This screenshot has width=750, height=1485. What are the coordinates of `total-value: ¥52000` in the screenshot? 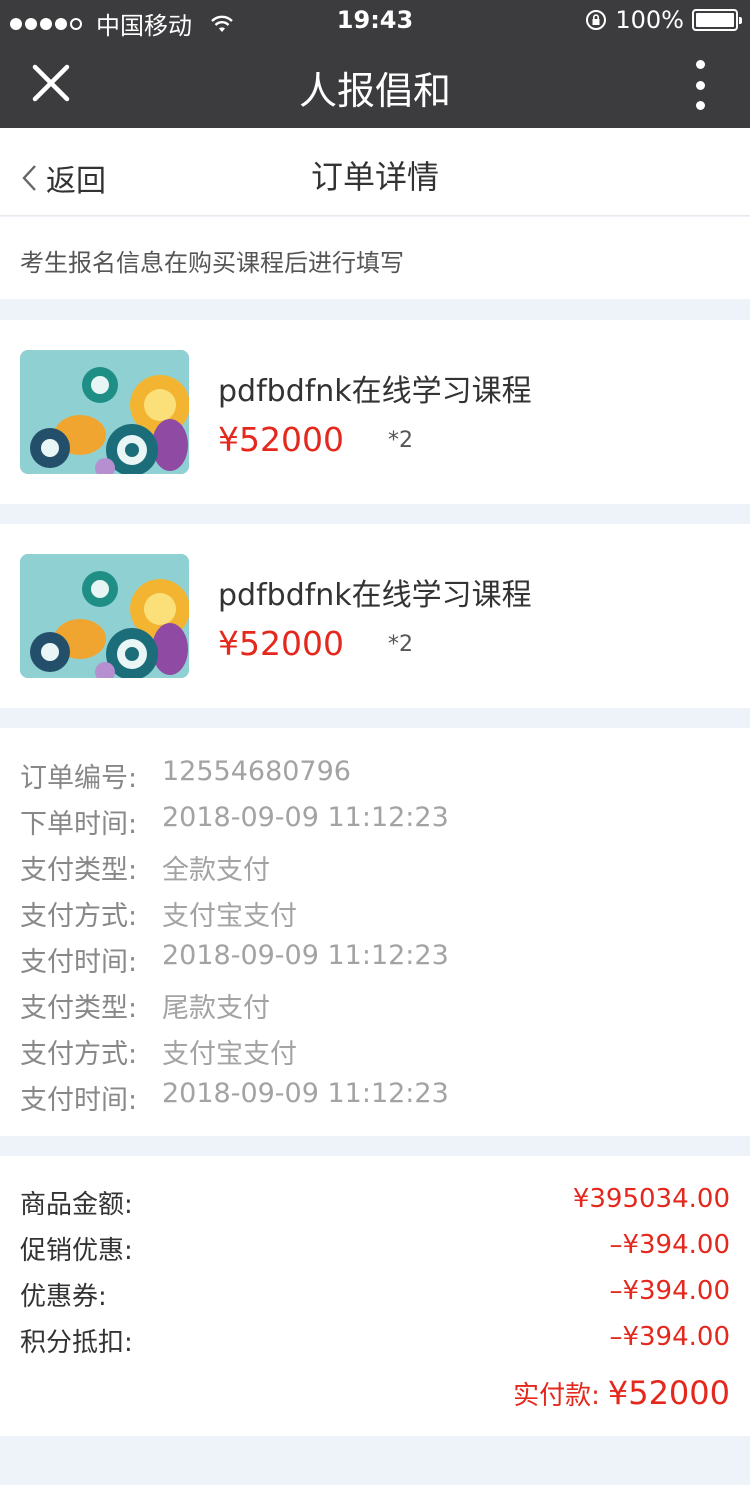 It's located at (668, 1393).